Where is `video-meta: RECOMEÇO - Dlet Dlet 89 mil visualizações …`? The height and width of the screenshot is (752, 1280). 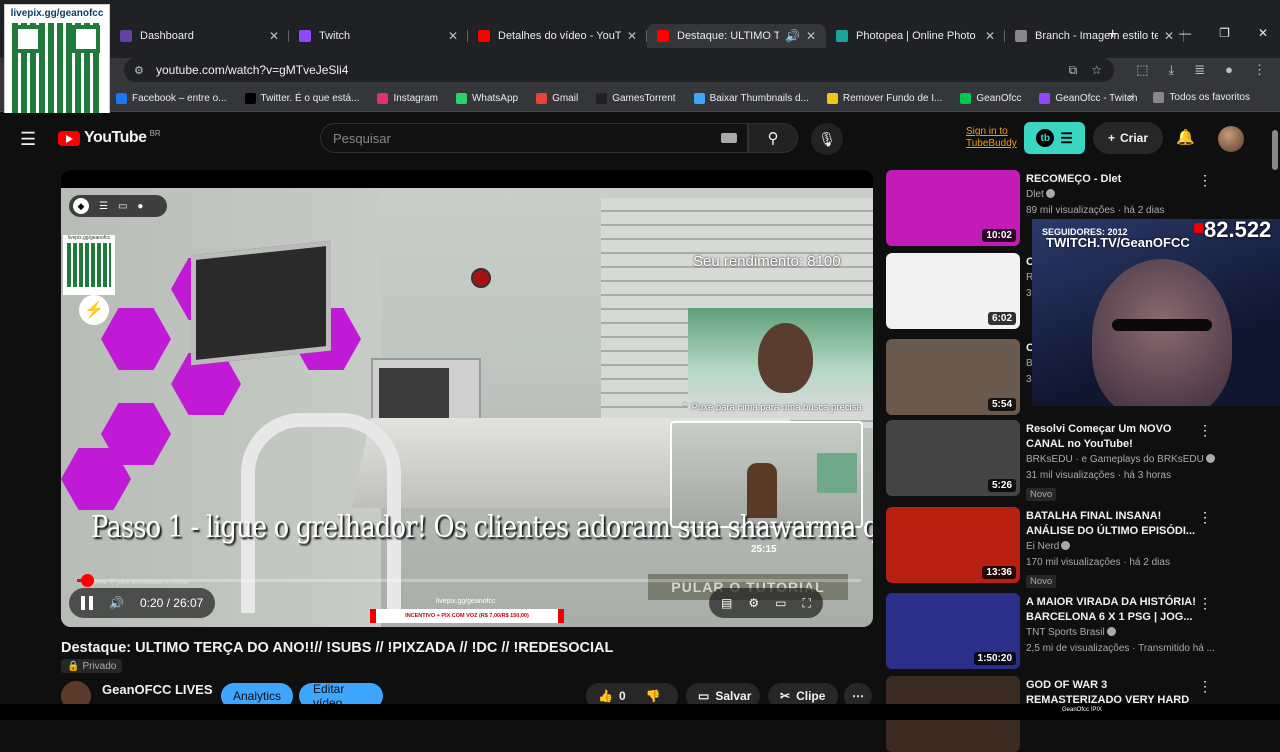 video-meta: RECOMEÇO - Dlet Dlet 89 mil visualizações … is located at coordinates (1111, 195).